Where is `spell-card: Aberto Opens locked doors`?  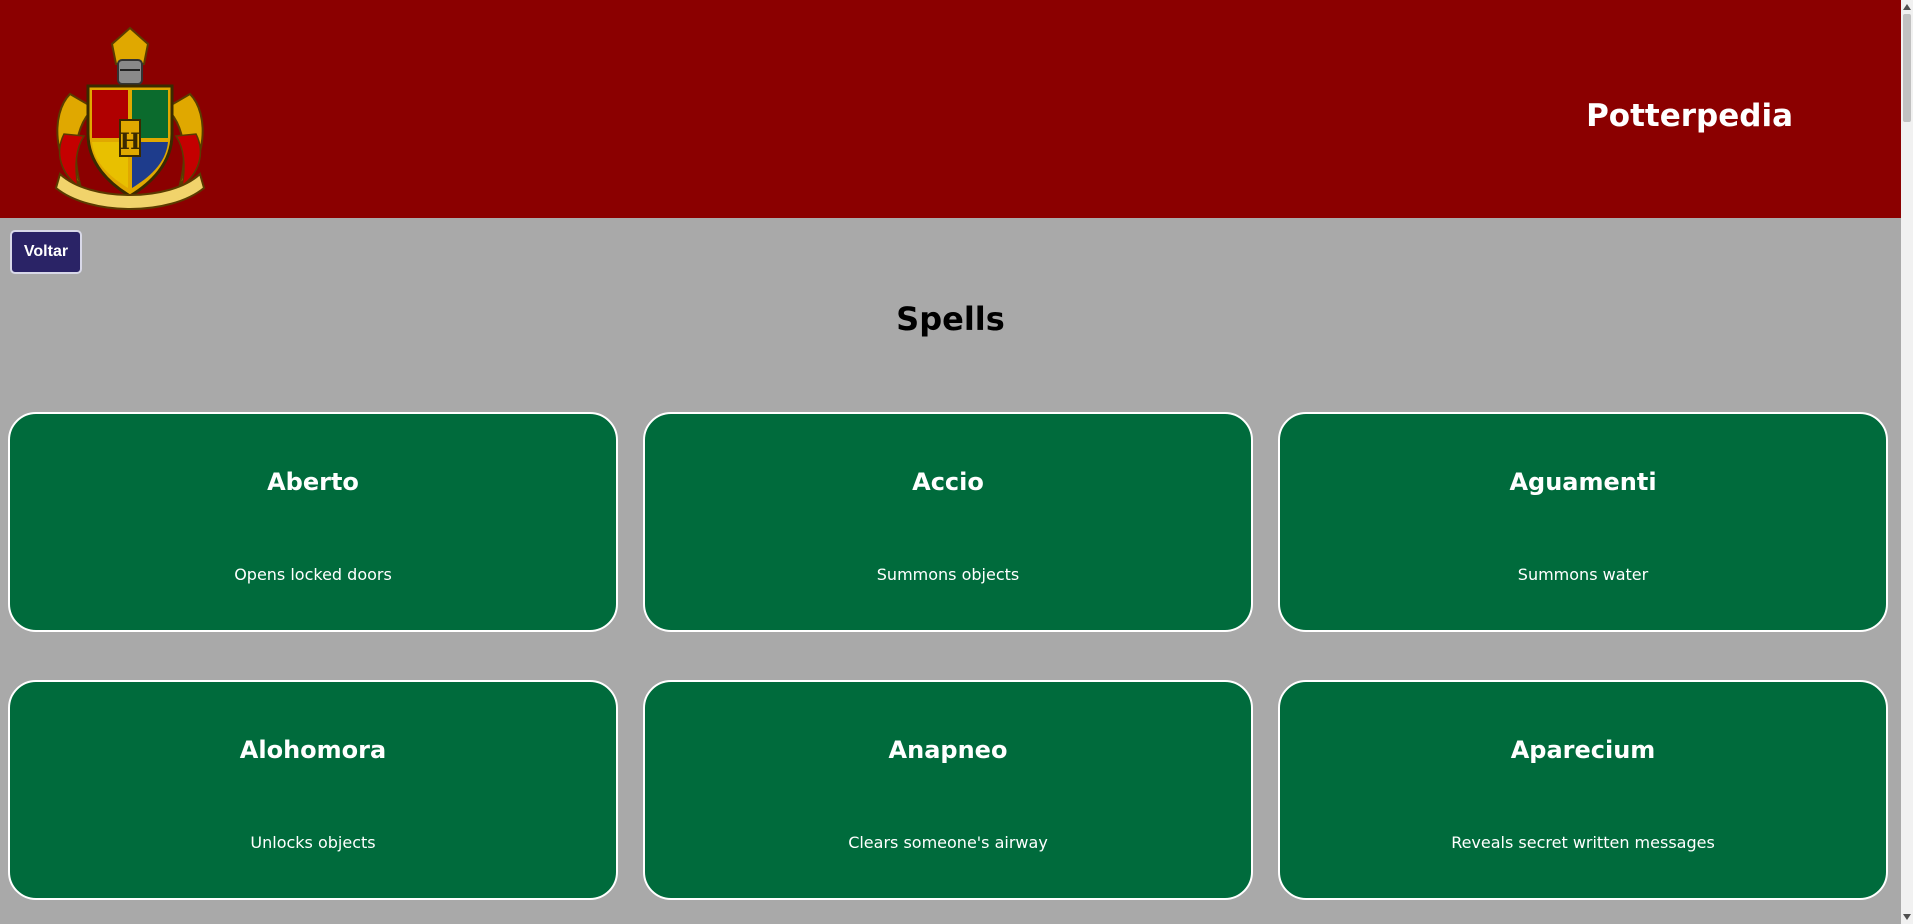 spell-card: Aberto Opens locked doors is located at coordinates (313, 522).